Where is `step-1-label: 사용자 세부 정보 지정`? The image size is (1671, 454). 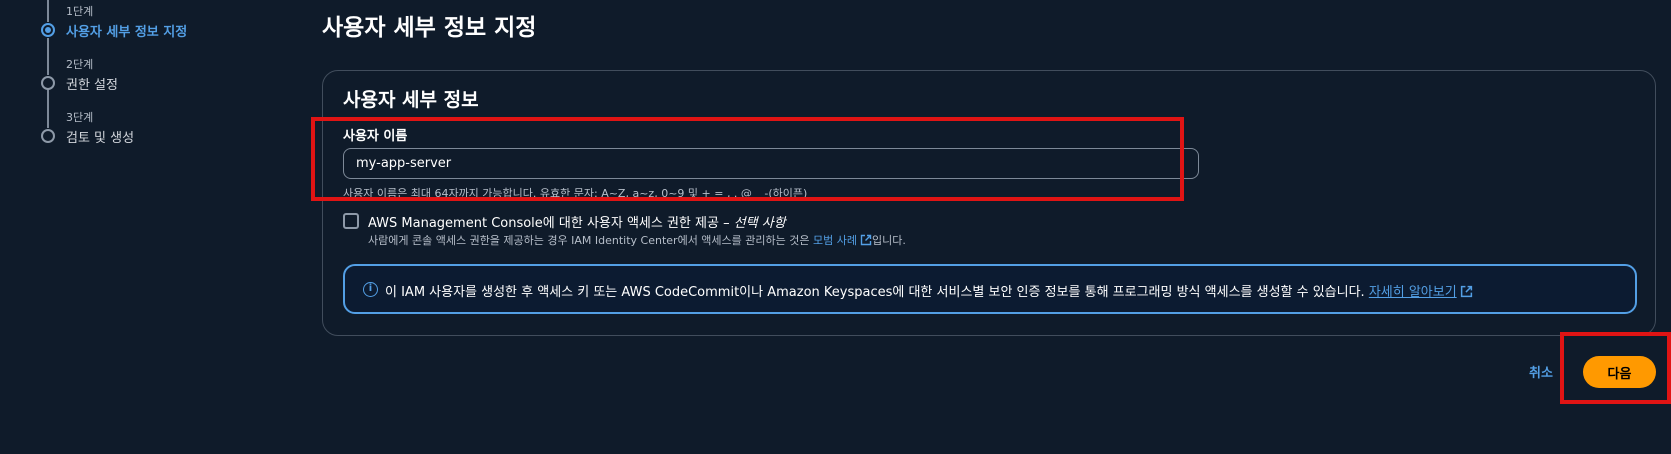
step-1-label: 사용자 세부 정보 지정 is located at coordinates (126, 30).